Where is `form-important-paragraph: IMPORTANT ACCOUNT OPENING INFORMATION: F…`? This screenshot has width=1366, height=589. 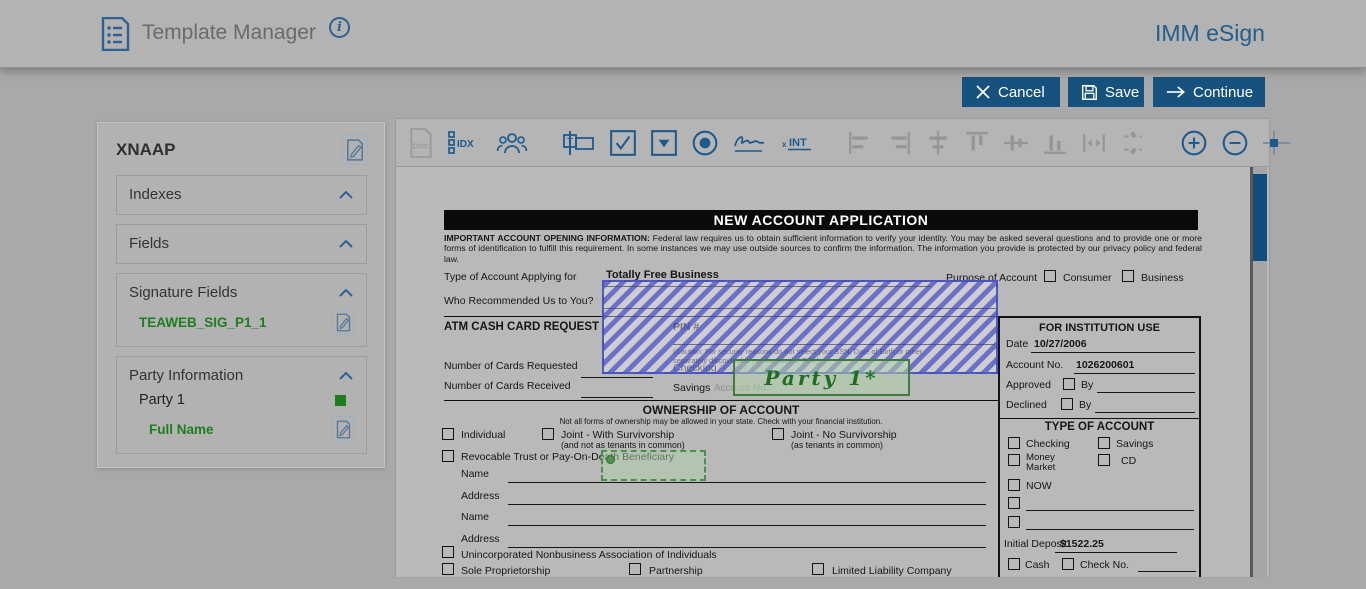
form-important-paragraph: IMPORTANT ACCOUNT OPENING INFORMATION: F… is located at coordinates (823, 248).